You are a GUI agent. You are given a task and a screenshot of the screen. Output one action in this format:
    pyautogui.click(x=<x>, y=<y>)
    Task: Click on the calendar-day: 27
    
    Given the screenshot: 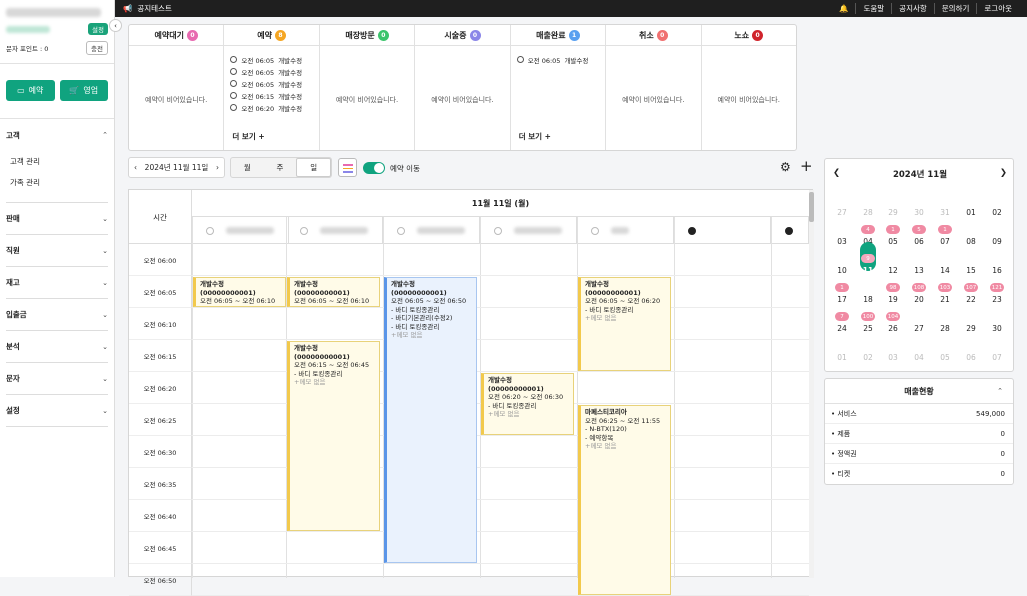 What is the action you would take?
    pyautogui.click(x=919, y=328)
    